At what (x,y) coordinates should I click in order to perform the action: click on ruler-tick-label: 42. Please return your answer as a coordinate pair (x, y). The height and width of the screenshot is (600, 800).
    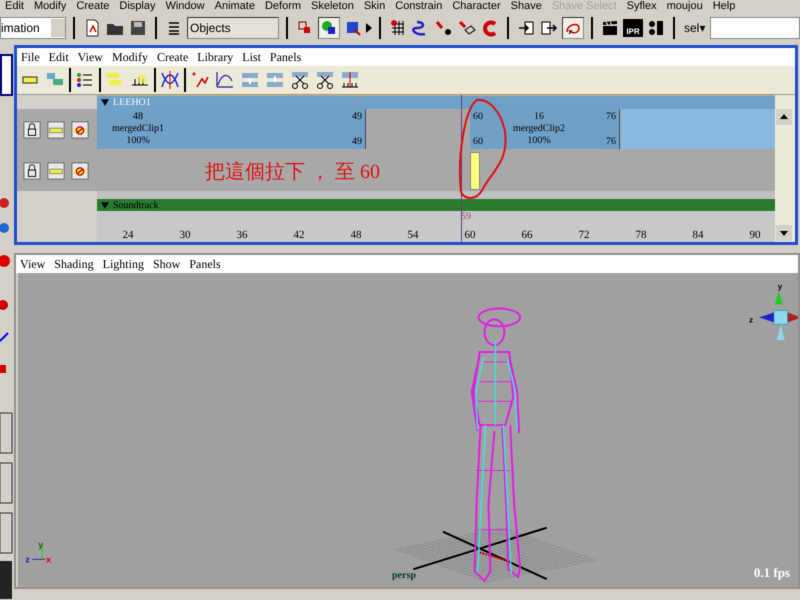
    Looking at the image, I should click on (299, 234).